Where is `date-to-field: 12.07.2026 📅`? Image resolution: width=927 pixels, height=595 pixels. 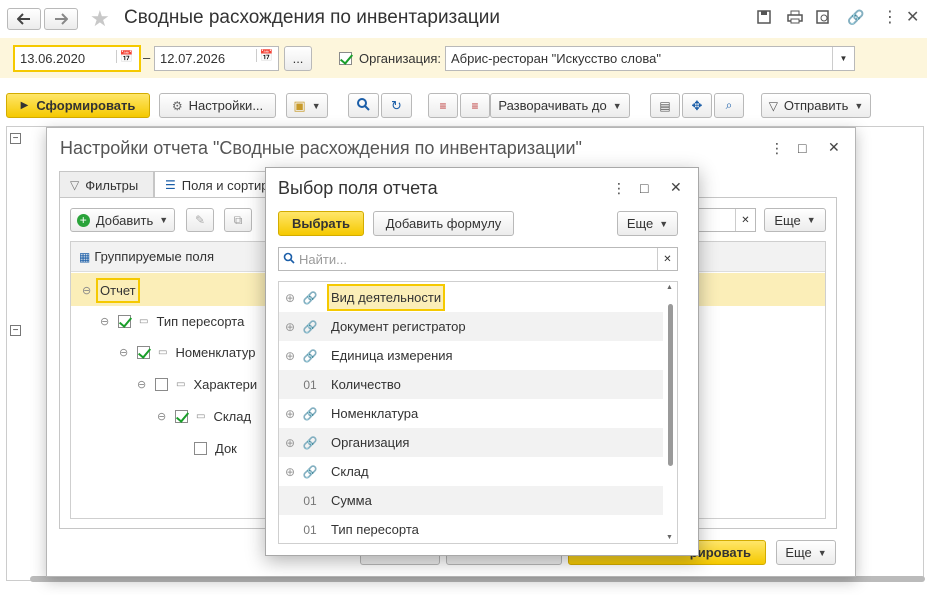
date-to-field: 12.07.2026 📅 is located at coordinates (216, 58).